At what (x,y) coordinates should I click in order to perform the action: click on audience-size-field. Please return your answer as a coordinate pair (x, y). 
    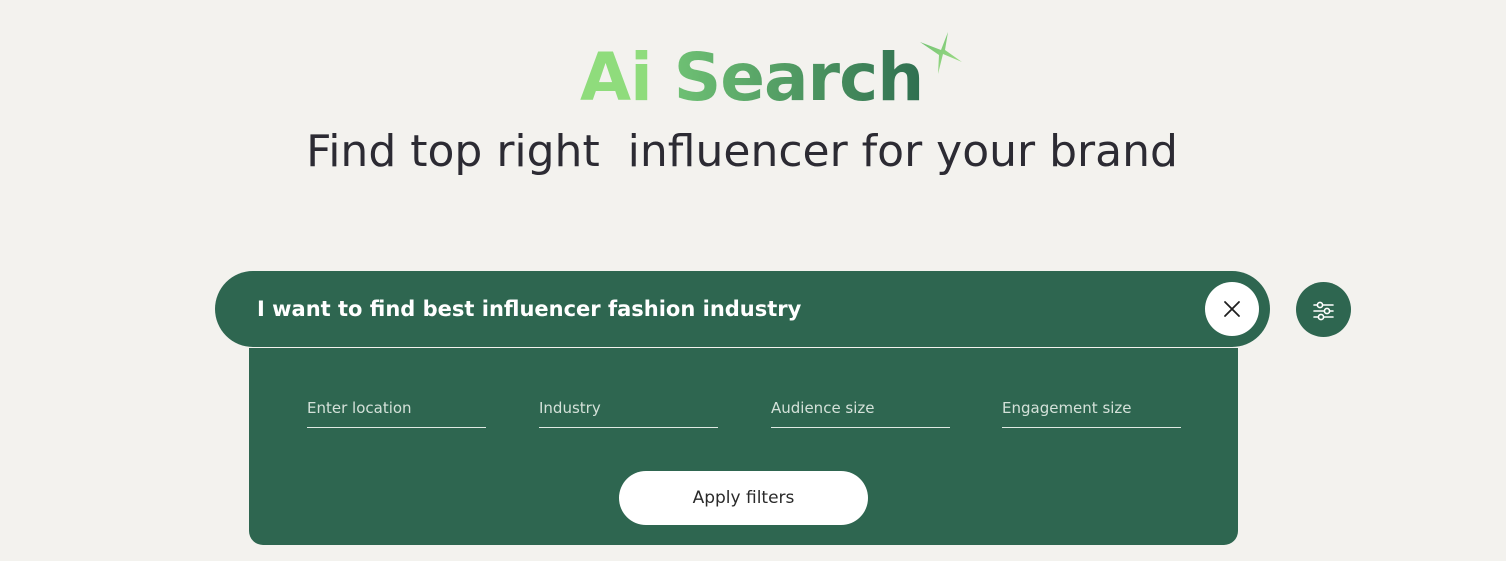
    Looking at the image, I should click on (860, 405).